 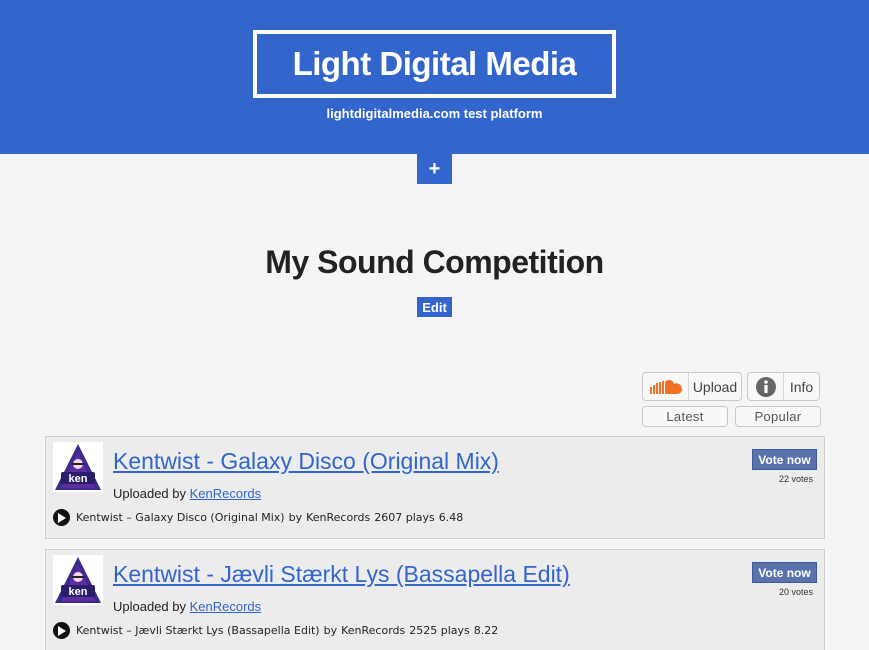 I want to click on site-logo: Light Digital Media, so click(x=434, y=64).